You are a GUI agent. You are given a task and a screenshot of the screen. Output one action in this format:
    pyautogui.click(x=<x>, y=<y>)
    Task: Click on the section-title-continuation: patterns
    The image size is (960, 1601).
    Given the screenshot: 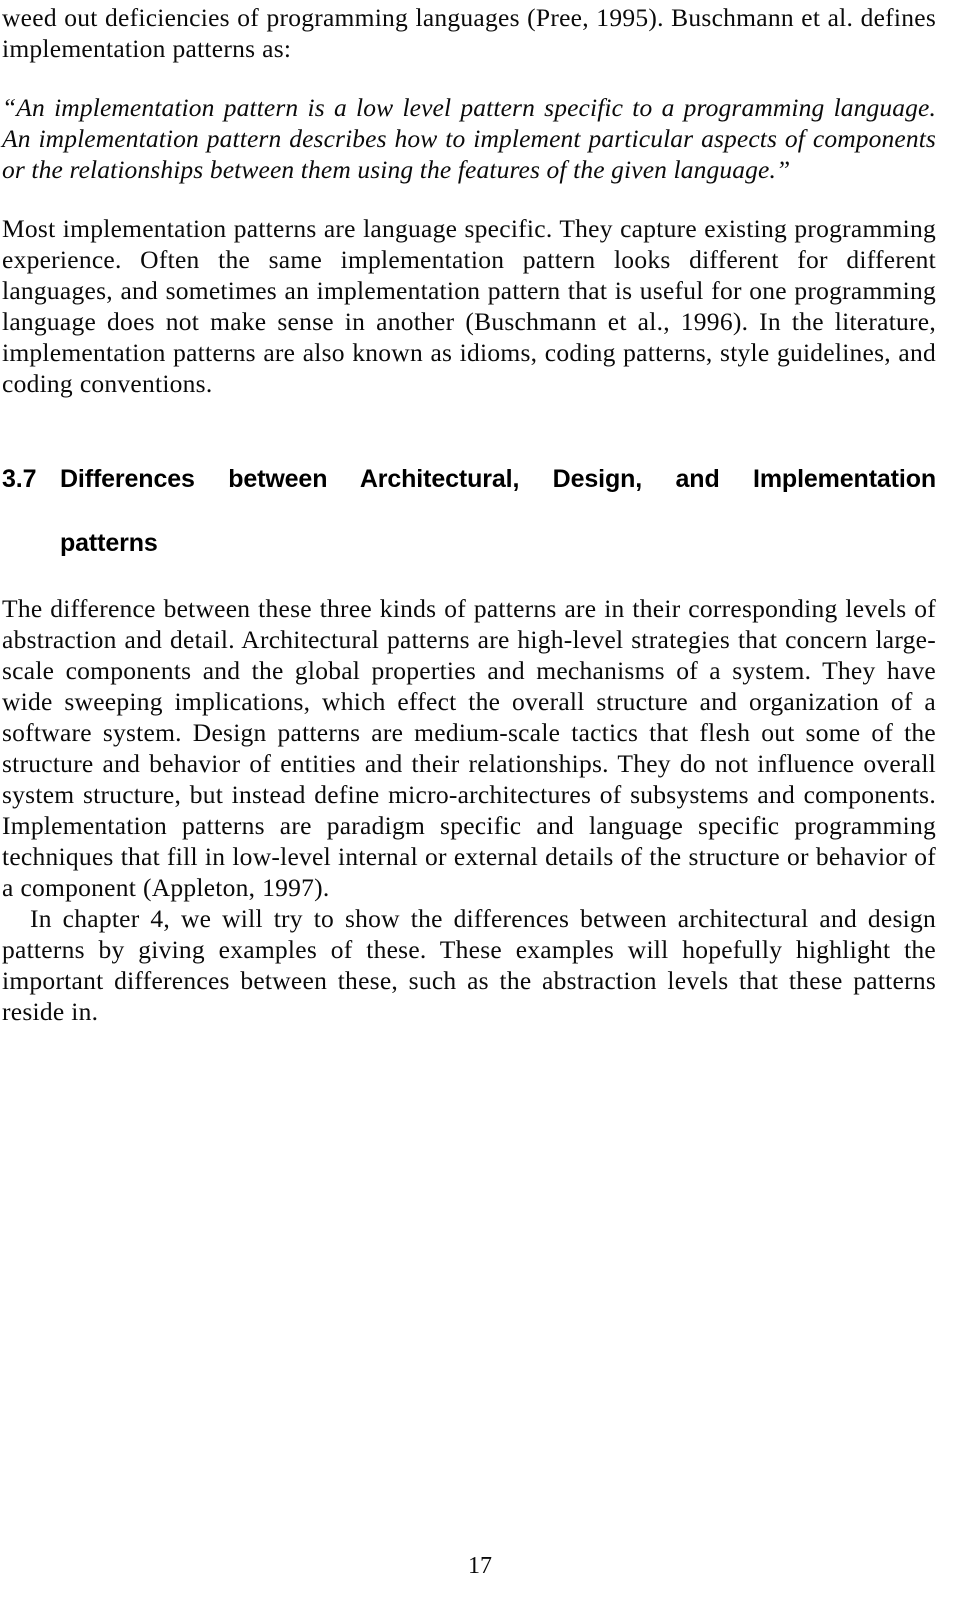 What is the action you would take?
    pyautogui.click(x=109, y=543)
    